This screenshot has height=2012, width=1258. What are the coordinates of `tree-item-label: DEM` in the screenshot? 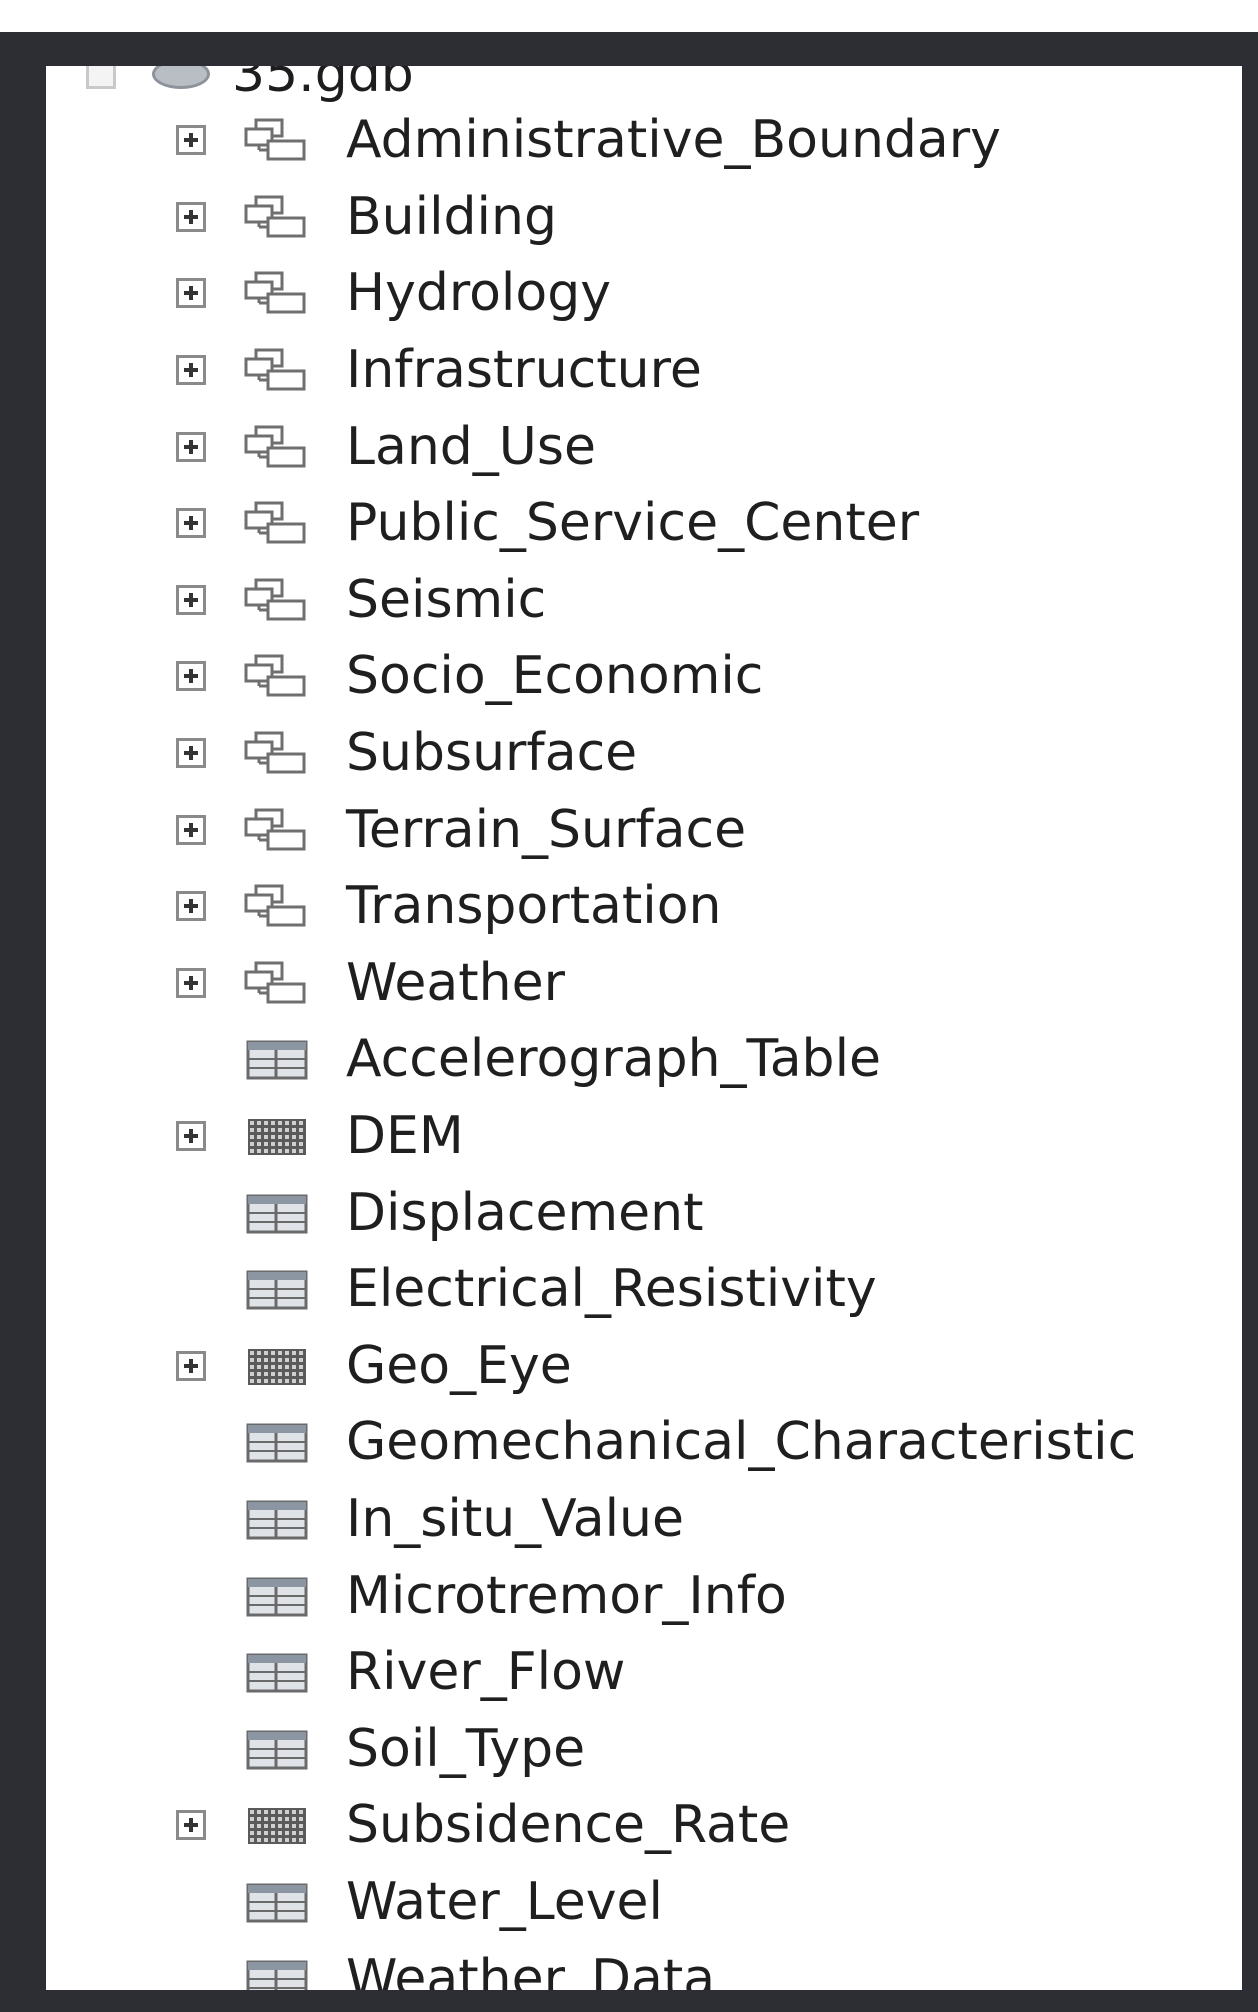 It's located at (405, 1136).